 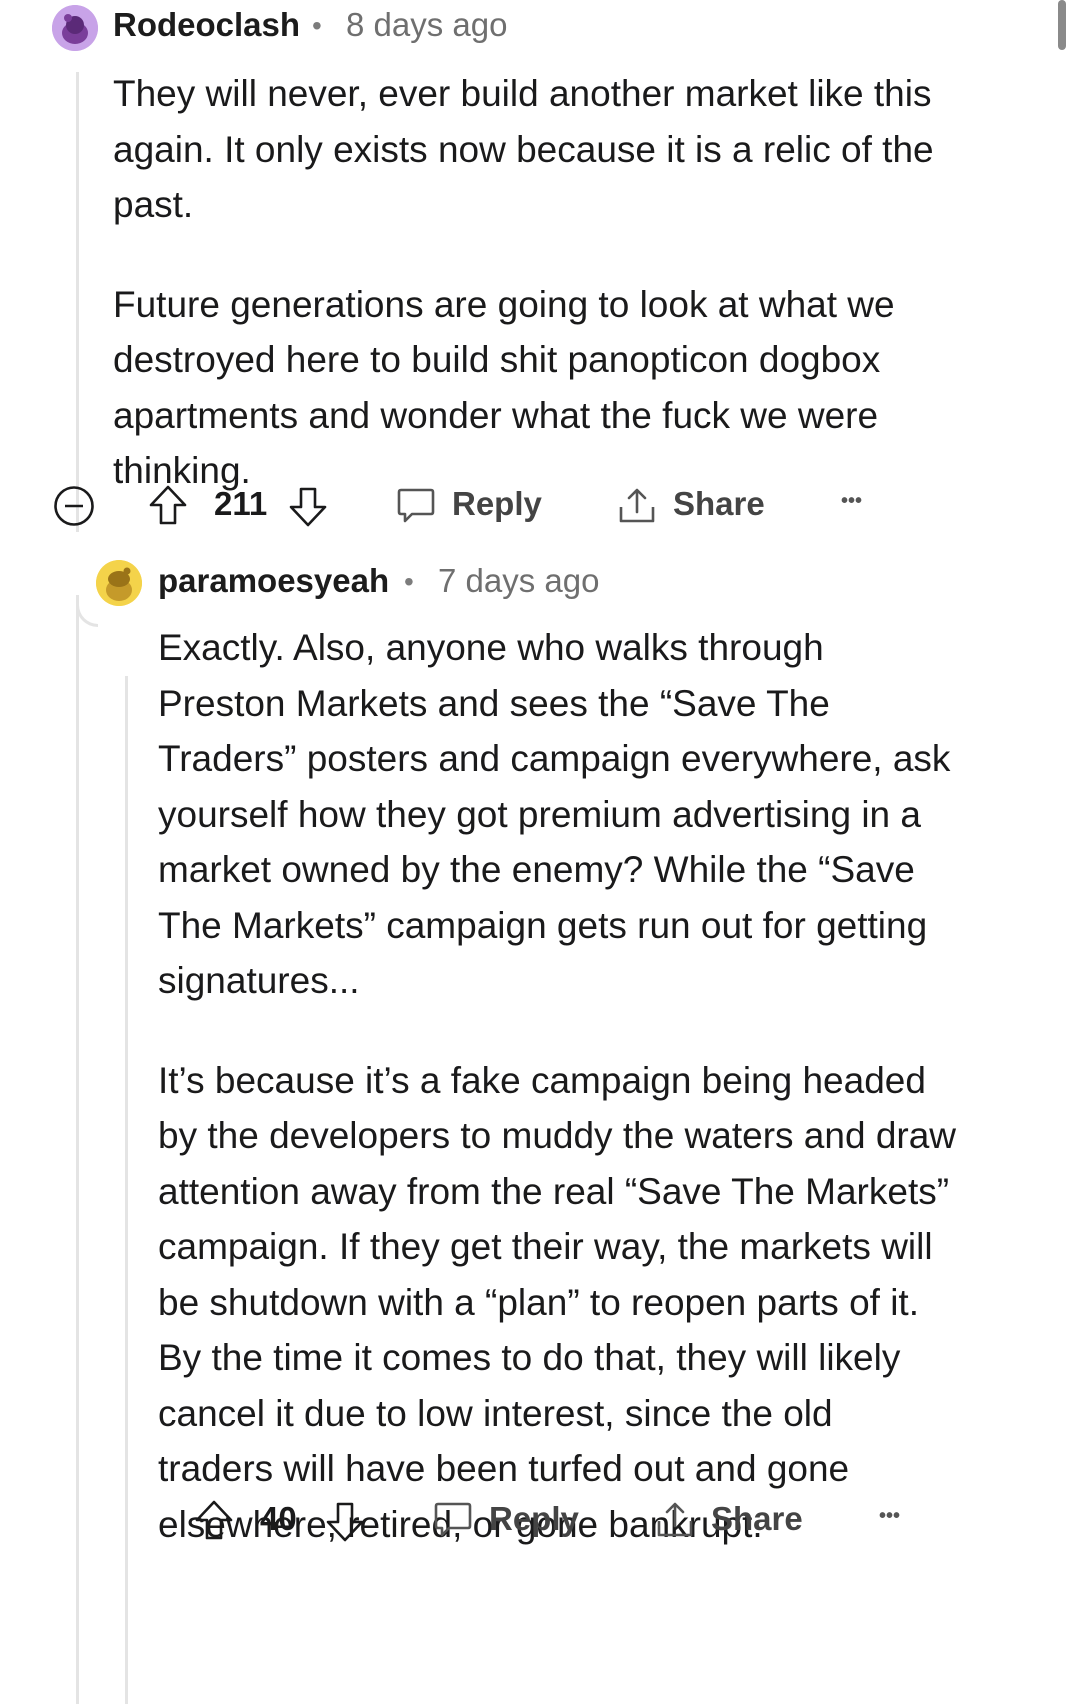 What do you see at coordinates (519, 580) in the screenshot?
I see `timestamp: 7 days ago` at bounding box center [519, 580].